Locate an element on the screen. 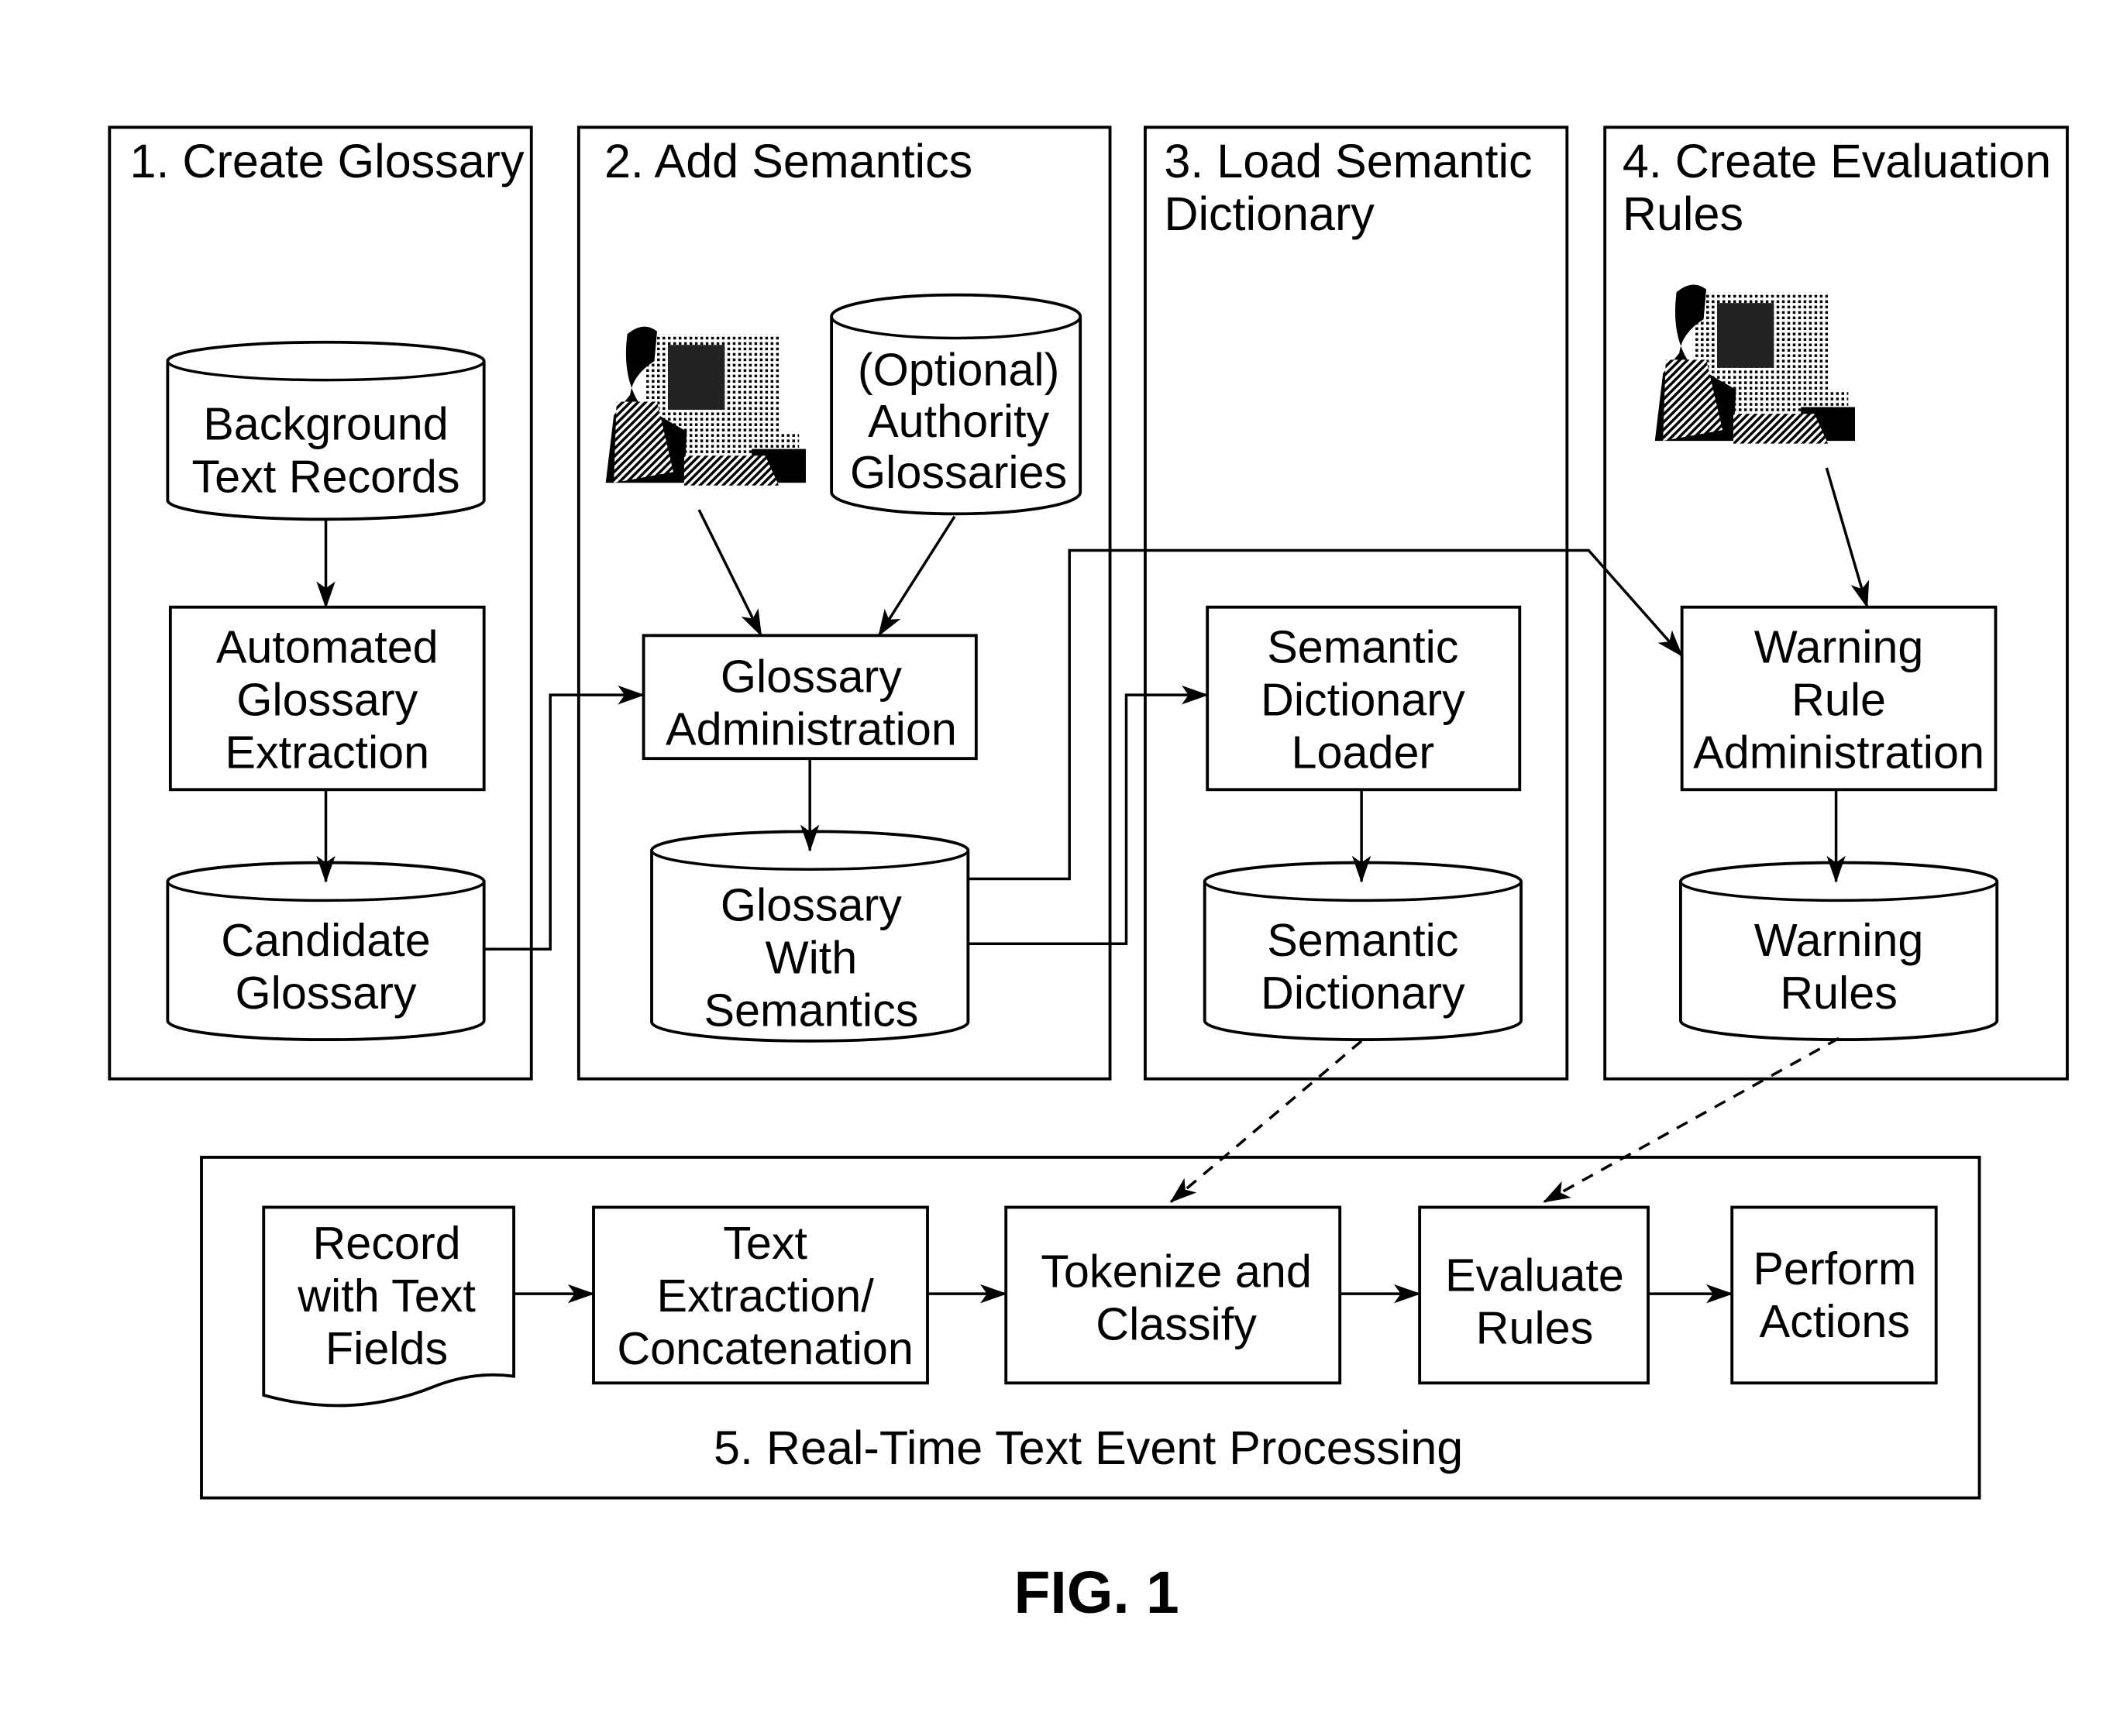 The width and height of the screenshot is (2120, 1736). label: (Optional) is located at coordinates (958, 370).